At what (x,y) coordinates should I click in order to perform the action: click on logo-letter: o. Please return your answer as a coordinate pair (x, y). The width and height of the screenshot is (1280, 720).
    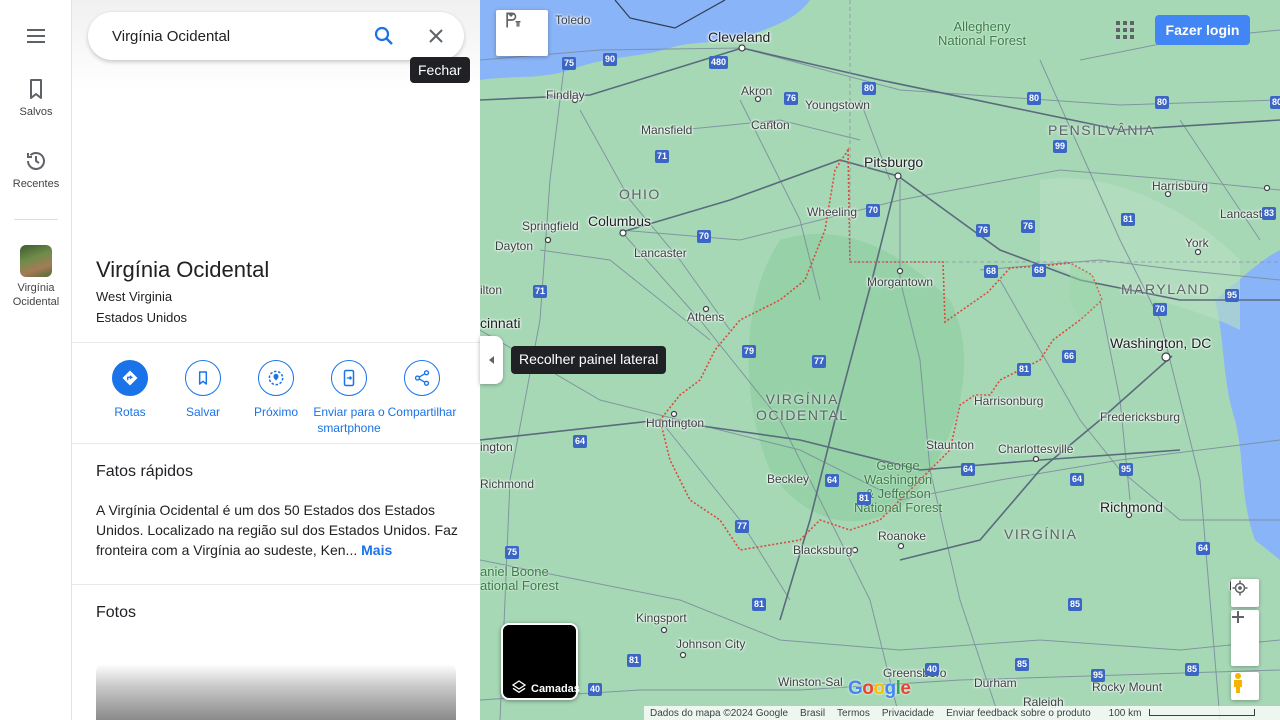
    Looking at the image, I should click on (879, 688).